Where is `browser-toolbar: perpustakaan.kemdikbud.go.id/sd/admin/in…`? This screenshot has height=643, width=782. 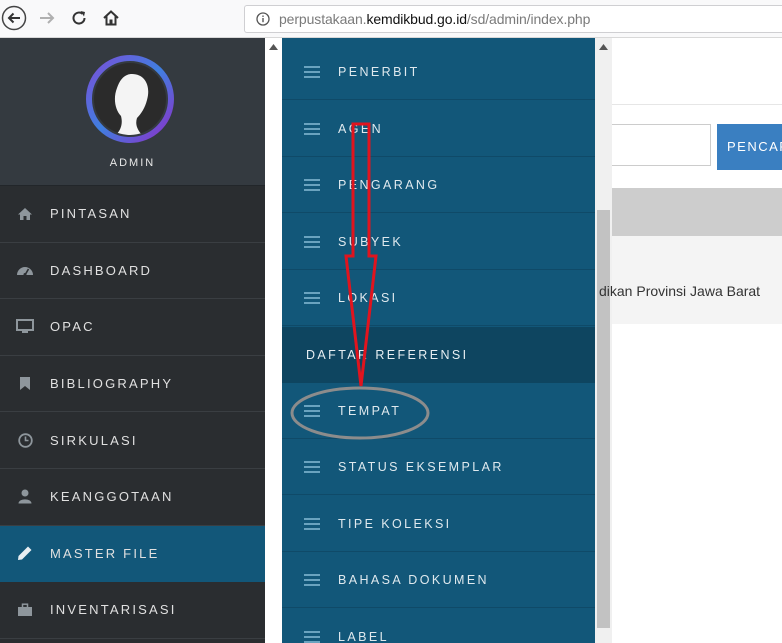
browser-toolbar: perpustakaan.kemdikbud.go.id/sd/admin/in… is located at coordinates (391, 19).